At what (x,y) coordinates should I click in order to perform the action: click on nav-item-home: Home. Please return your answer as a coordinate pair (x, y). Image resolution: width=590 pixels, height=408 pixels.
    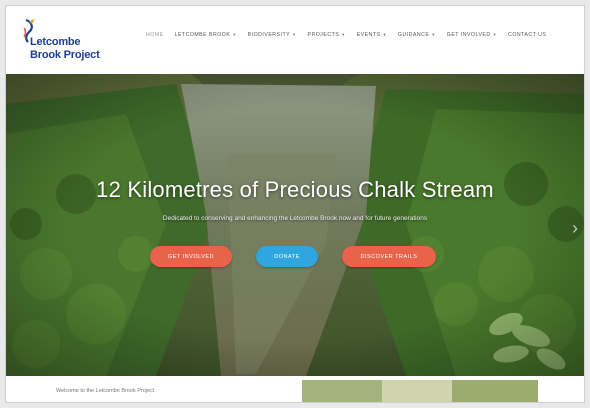
    Looking at the image, I should click on (155, 35).